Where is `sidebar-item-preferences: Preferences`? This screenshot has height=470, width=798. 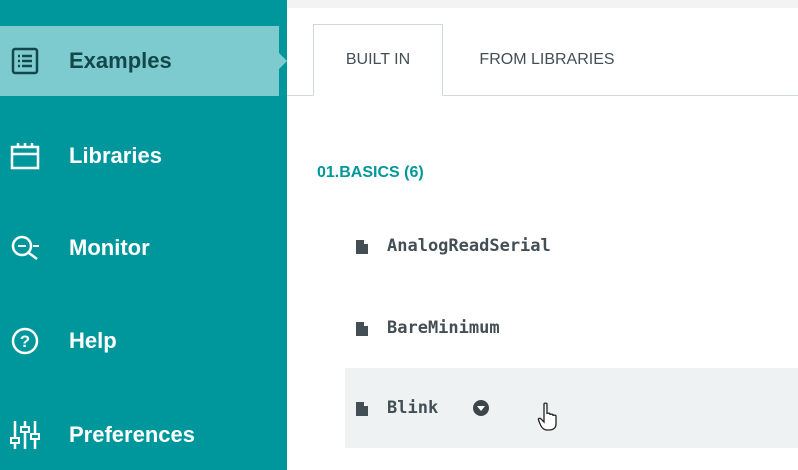
sidebar-item-preferences: Preferences is located at coordinates (143, 435).